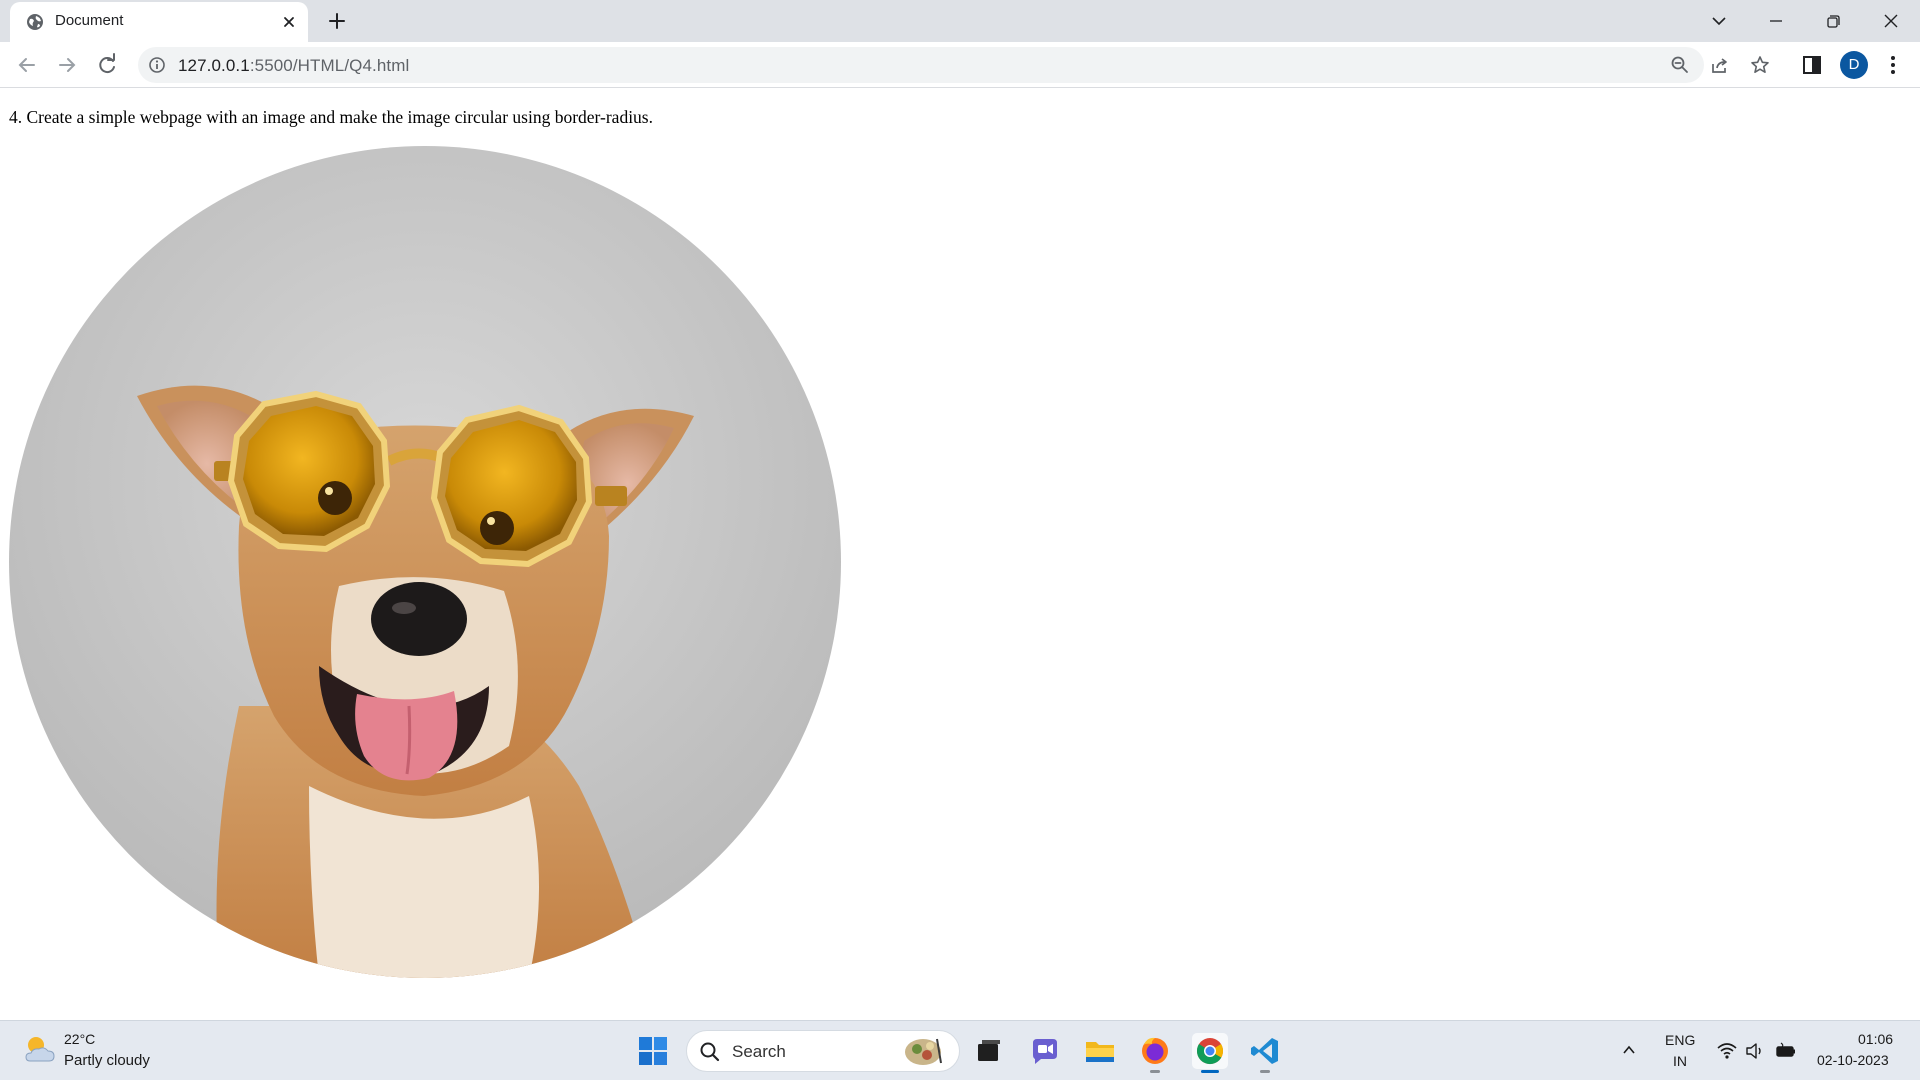 Image resolution: width=1920 pixels, height=1080 pixels. What do you see at coordinates (1755, 1051) in the screenshot?
I see `volume-icon` at bounding box center [1755, 1051].